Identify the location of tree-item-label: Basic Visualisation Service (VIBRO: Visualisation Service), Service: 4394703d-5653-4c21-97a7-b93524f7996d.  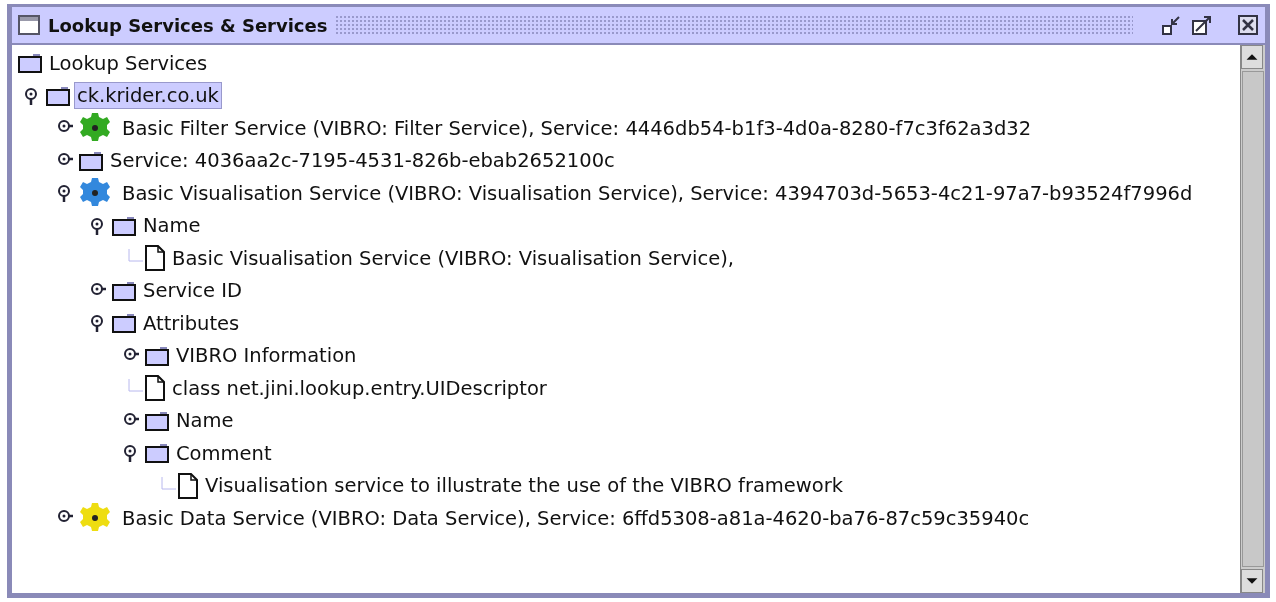
(657, 193).